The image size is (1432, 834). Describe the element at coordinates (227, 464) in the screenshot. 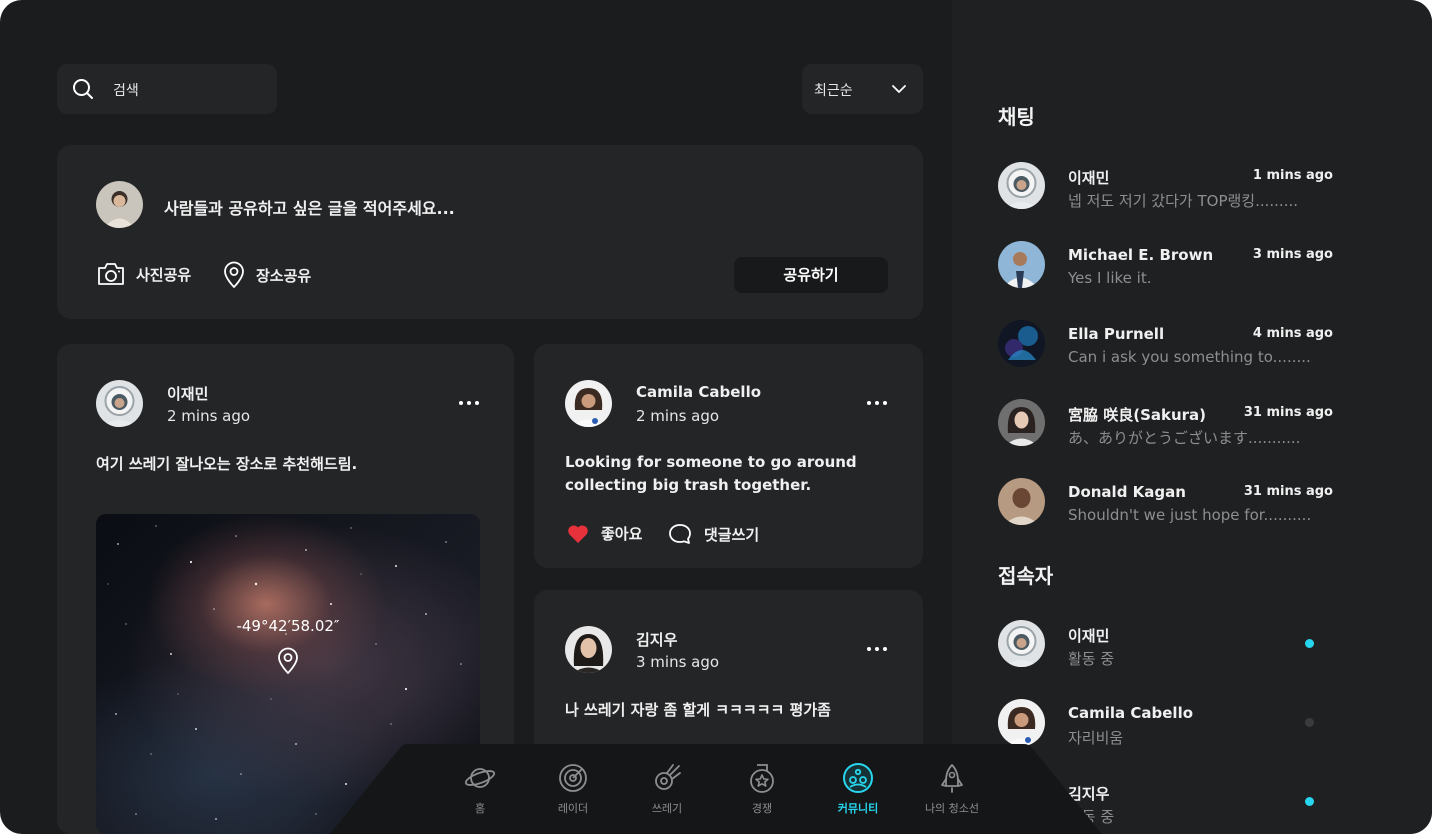

I see `post-text: 여기 쓰레기 잘나오는 장소로 추천해드림.` at that location.